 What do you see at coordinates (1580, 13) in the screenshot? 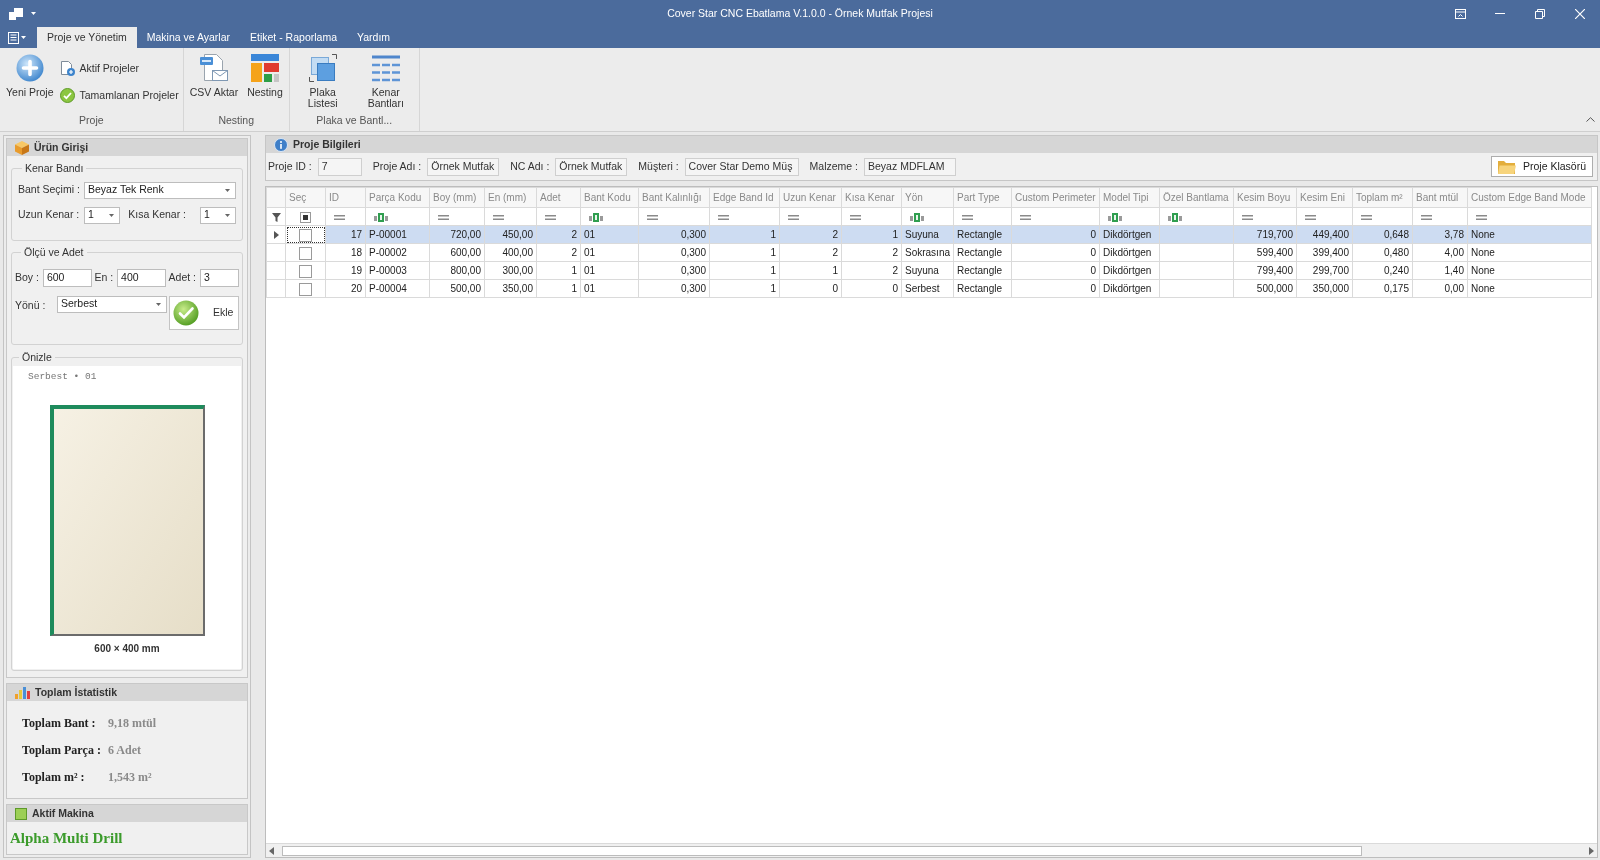
I see `close-icon` at bounding box center [1580, 13].